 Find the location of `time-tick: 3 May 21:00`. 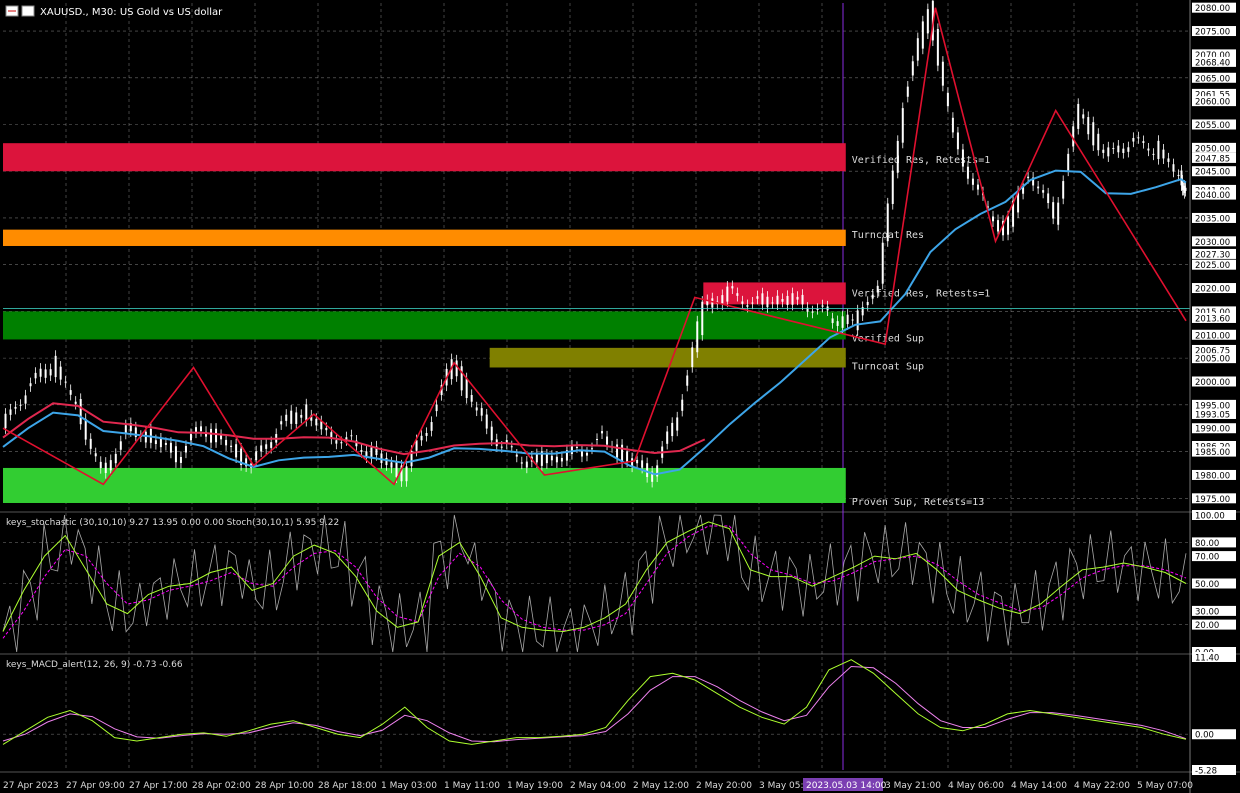

time-tick: 3 May 21:00 is located at coordinates (913, 786).